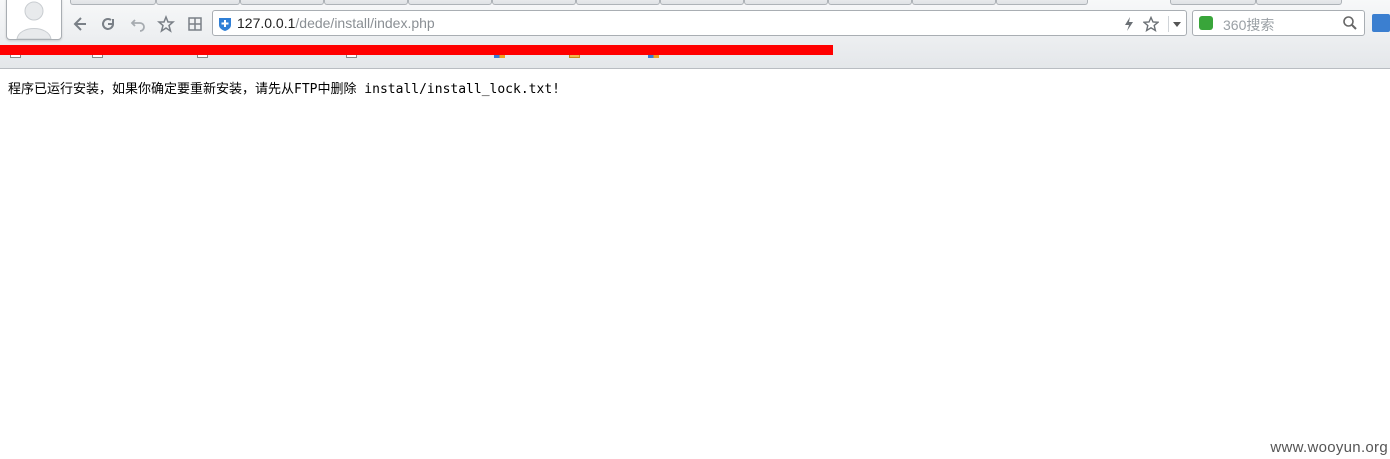 The width and height of the screenshot is (1390, 459). I want to click on watermark: www.wooyun.org, so click(1329, 447).